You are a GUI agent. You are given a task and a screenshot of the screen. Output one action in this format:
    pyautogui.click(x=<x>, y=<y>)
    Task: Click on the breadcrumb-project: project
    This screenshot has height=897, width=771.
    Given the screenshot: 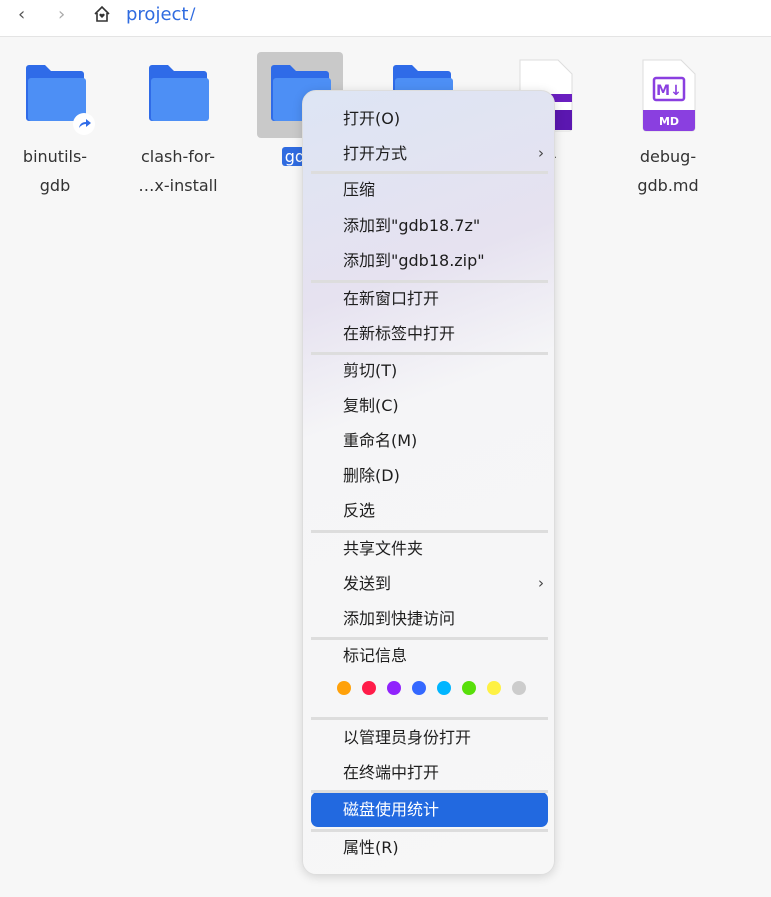 What is the action you would take?
    pyautogui.click(x=157, y=14)
    